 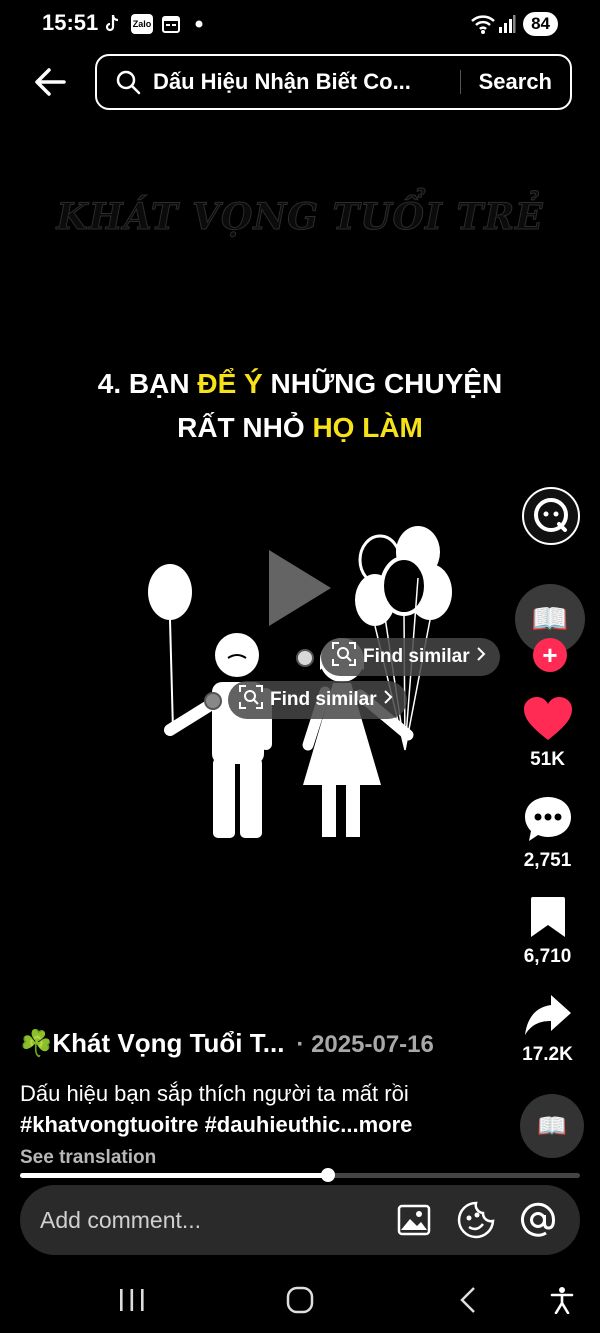 I want to click on search-divider, so click(x=460, y=82).